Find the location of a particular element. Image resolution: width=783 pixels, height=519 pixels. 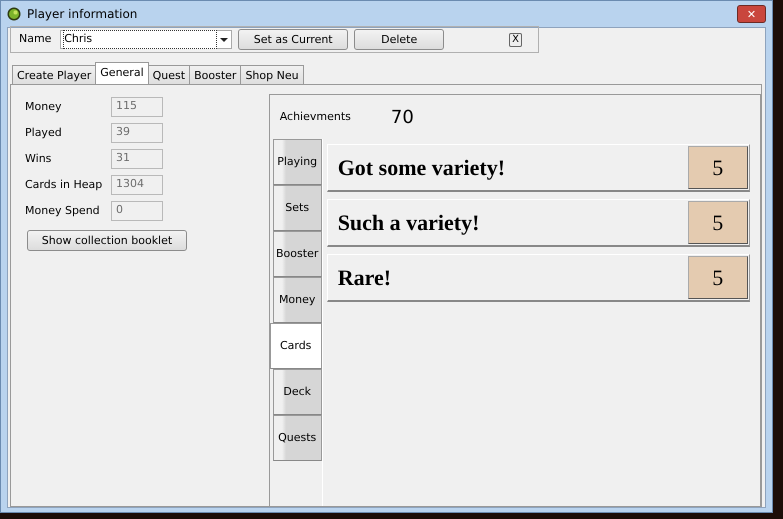

stat-field: 115 is located at coordinates (137, 107).